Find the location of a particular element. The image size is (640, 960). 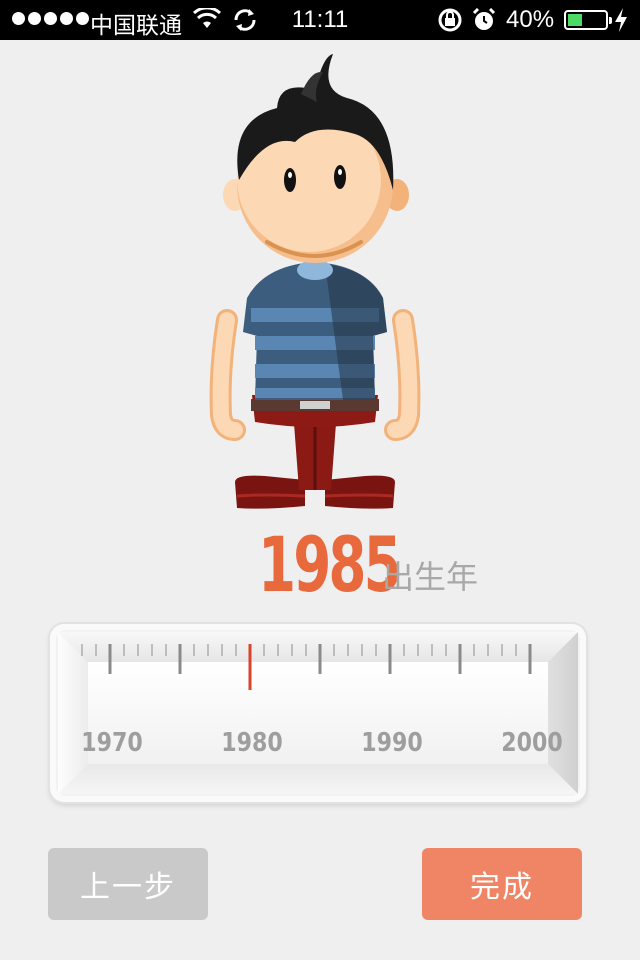

status-bar: 中国联通 11:11 40% is located at coordinates (320, 20).